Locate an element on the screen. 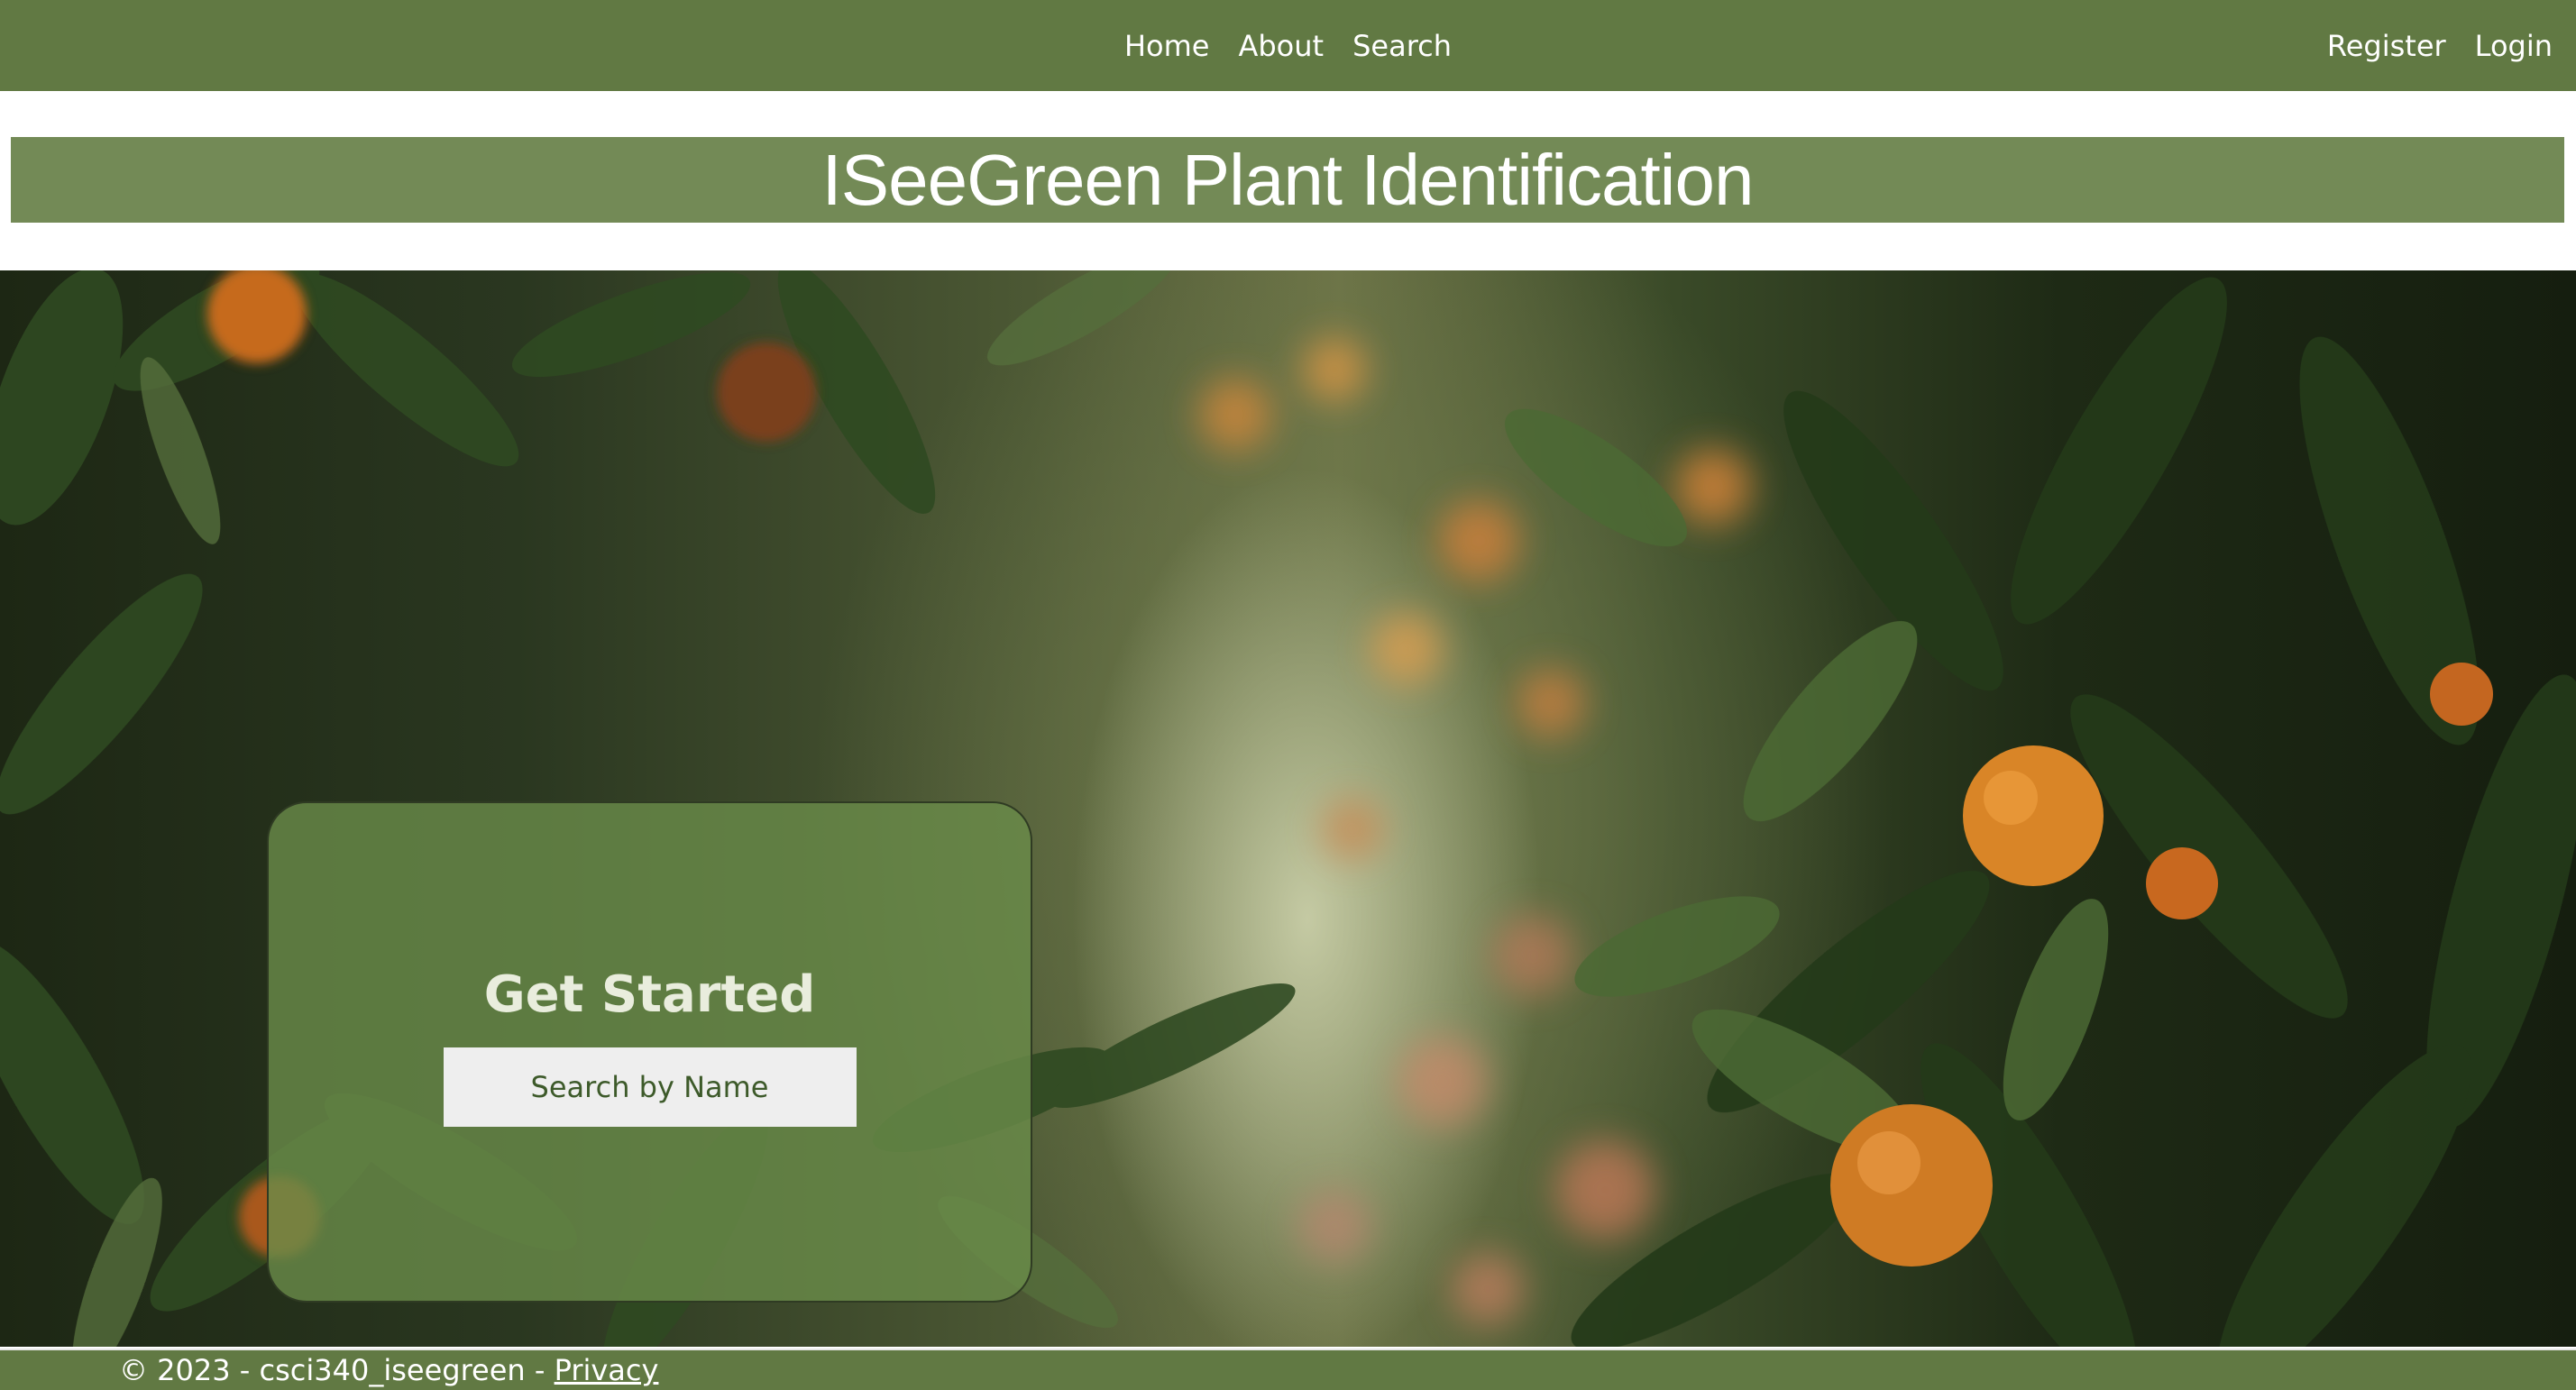 This screenshot has height=1390, width=2576. nav-about-link: About is located at coordinates (1281, 46).